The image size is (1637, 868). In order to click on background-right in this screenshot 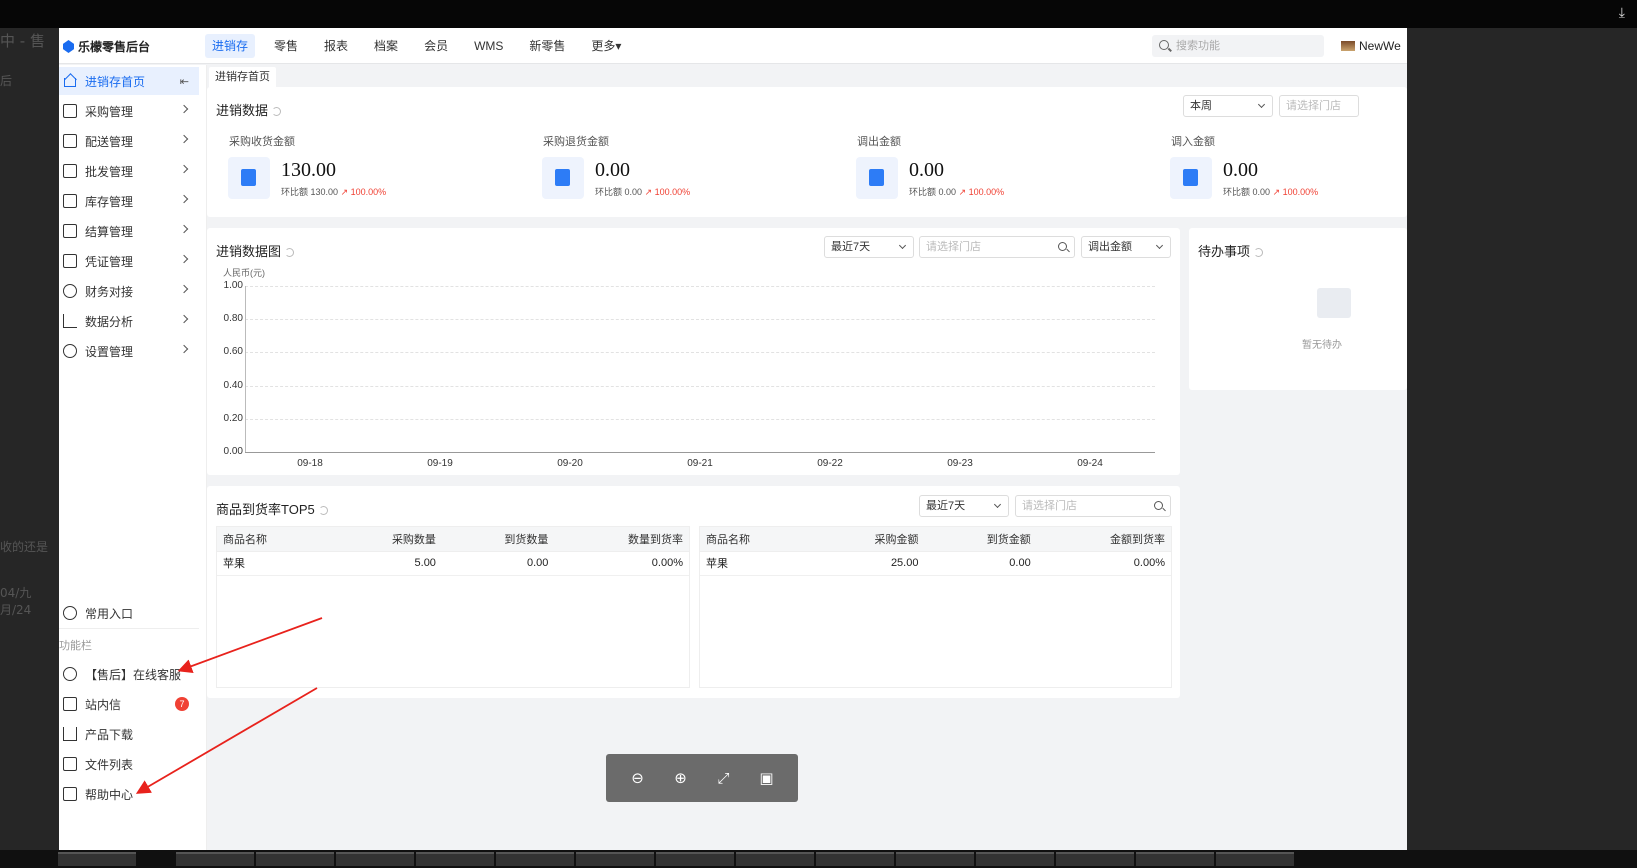, I will do `click(1522, 448)`.